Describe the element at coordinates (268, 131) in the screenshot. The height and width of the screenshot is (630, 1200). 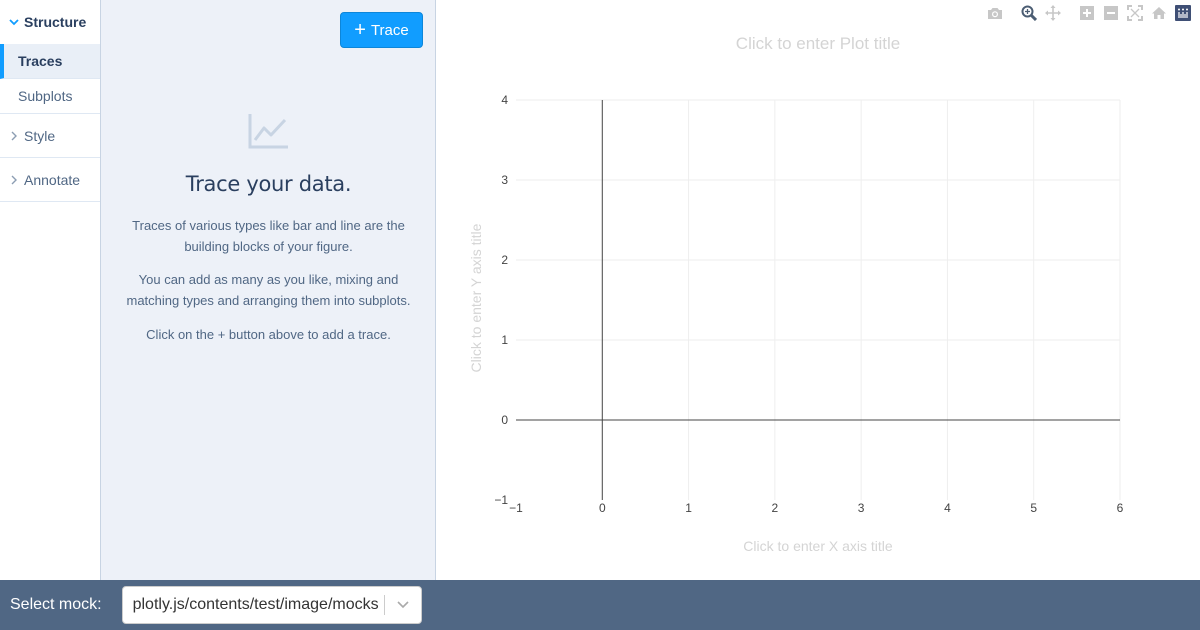
I see `line-chart-icon` at that location.